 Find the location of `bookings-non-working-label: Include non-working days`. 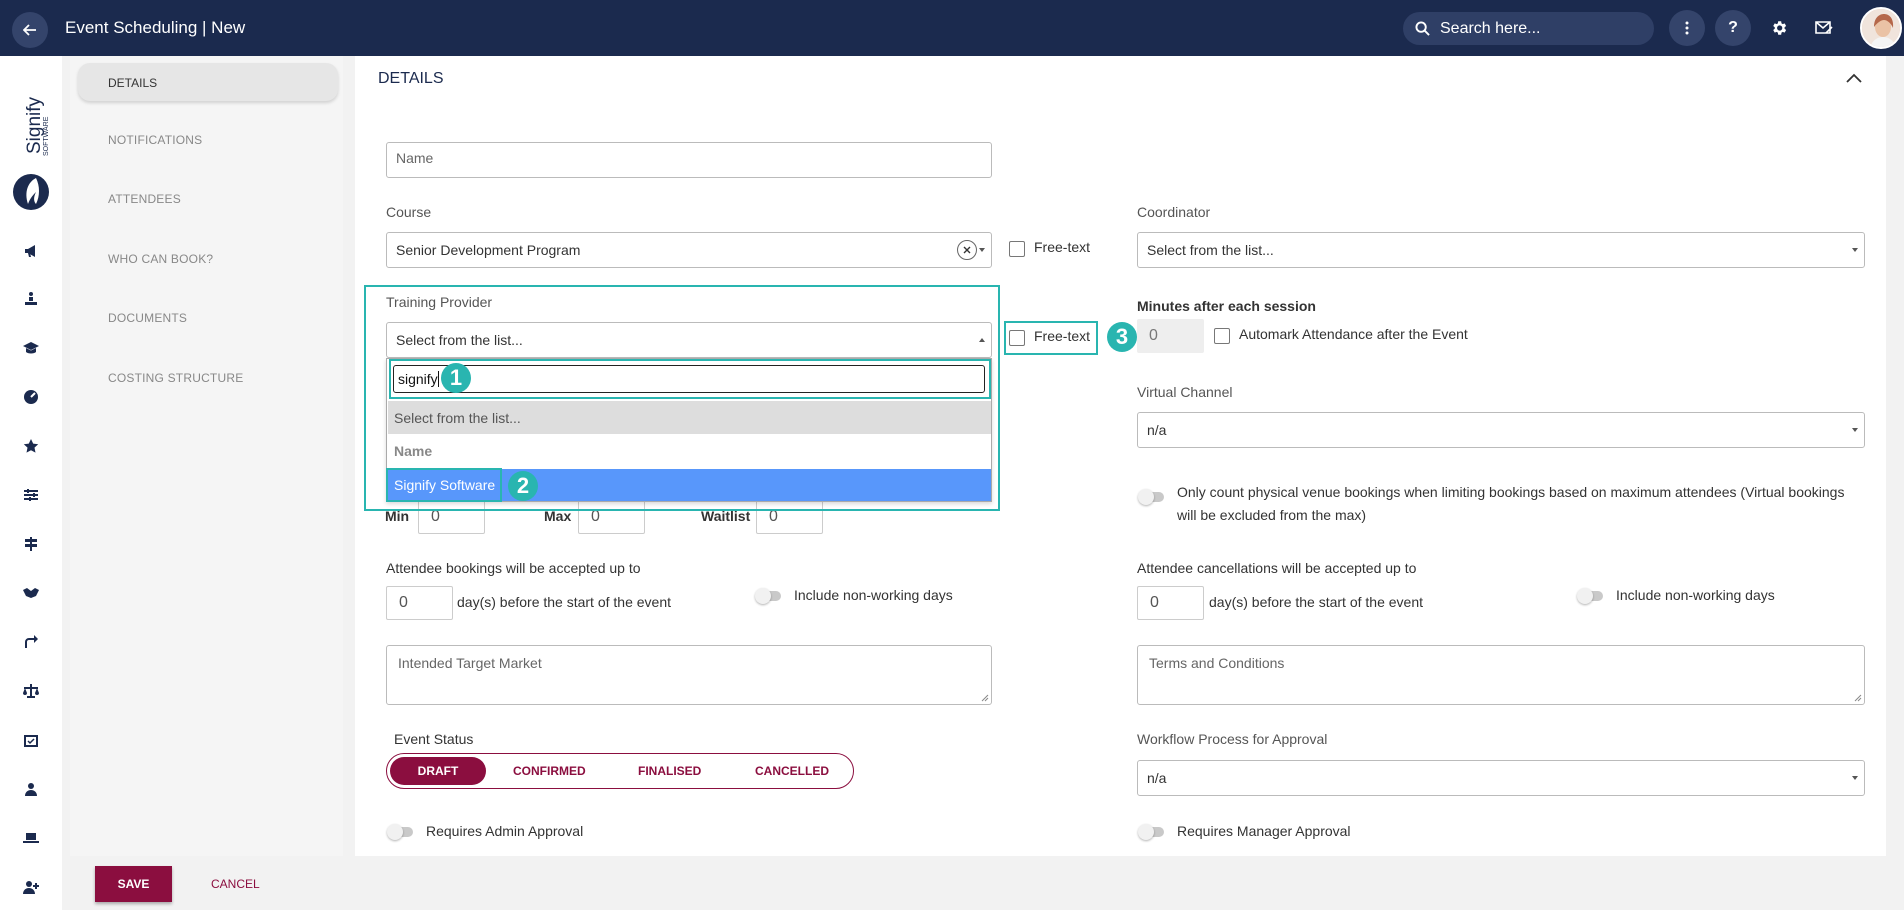

bookings-non-working-label: Include non-working days is located at coordinates (873, 595).